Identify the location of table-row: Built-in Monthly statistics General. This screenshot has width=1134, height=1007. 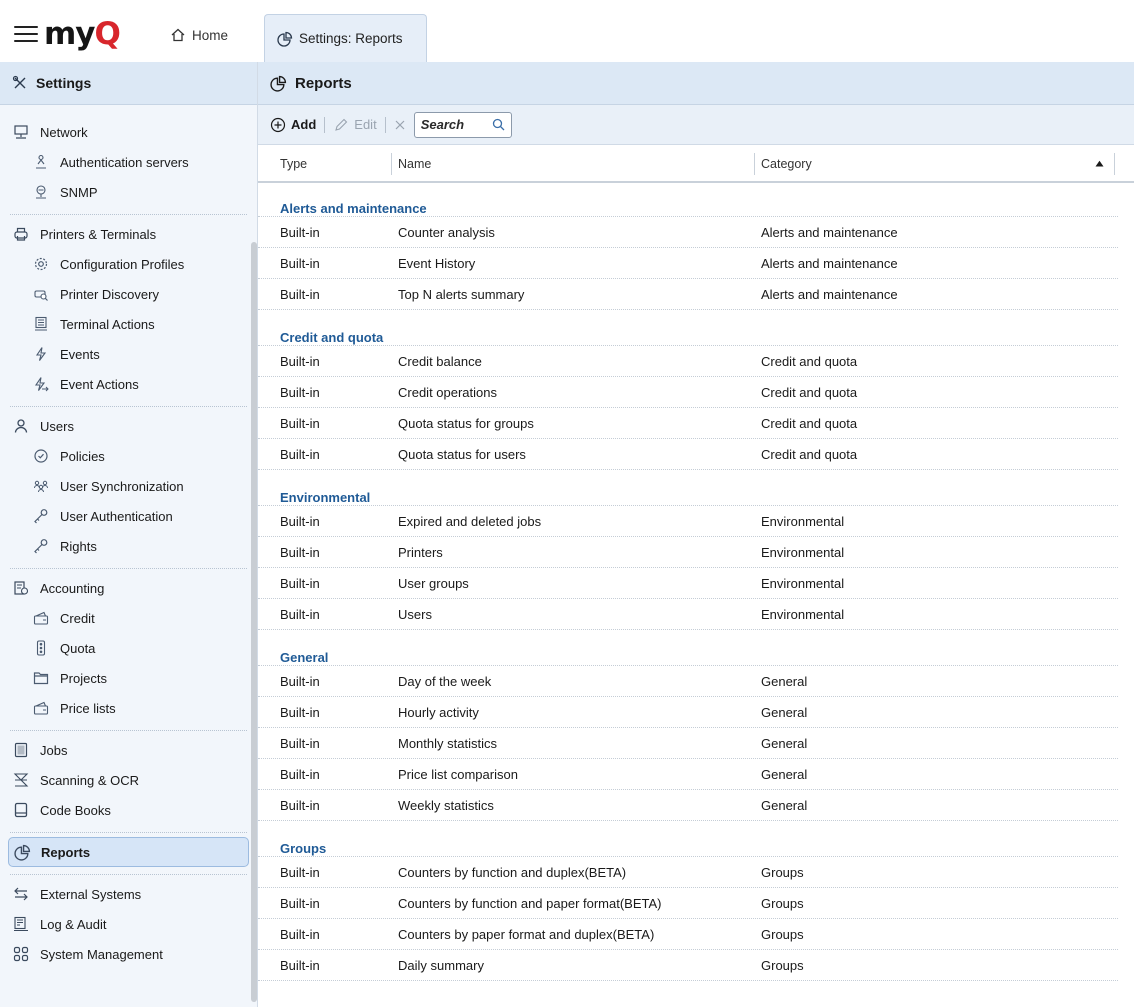
(688, 743).